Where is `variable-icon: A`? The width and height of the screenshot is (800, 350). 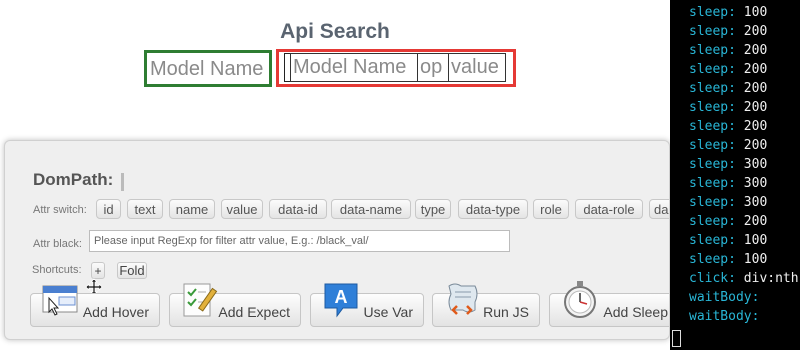
variable-icon: A is located at coordinates (341, 300).